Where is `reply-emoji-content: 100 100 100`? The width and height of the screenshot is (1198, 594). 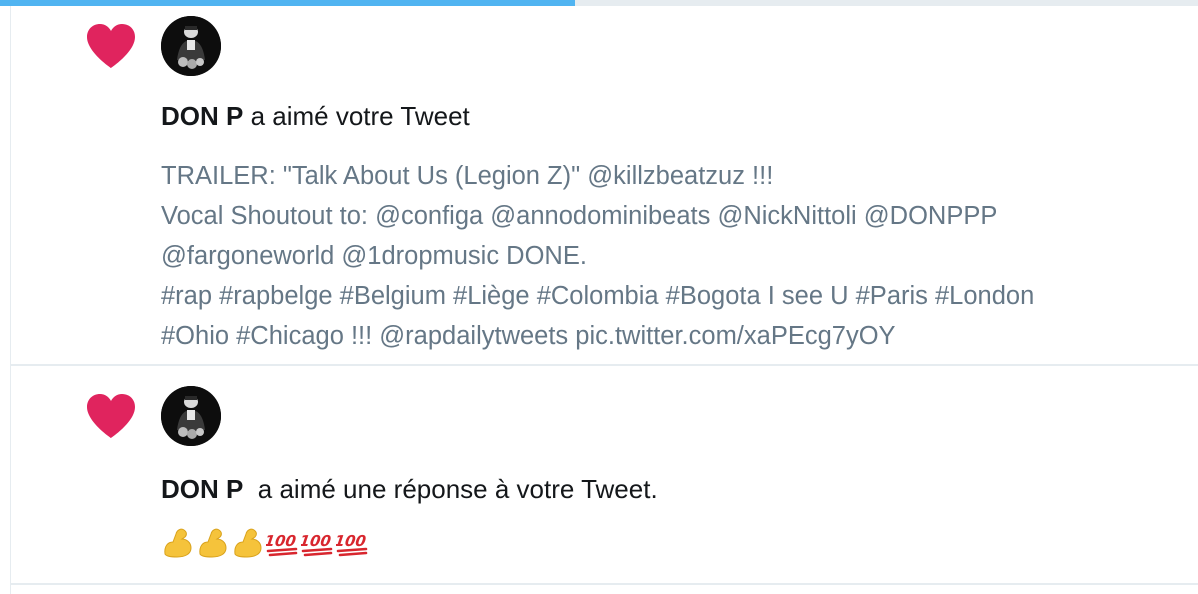
reply-emoji-content: 100 100 100 is located at coordinates (266, 542).